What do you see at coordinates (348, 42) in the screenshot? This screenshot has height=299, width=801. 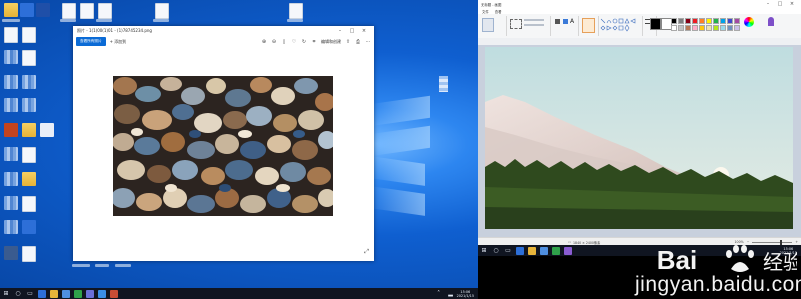 I see `share-icon: ⇪` at bounding box center [348, 42].